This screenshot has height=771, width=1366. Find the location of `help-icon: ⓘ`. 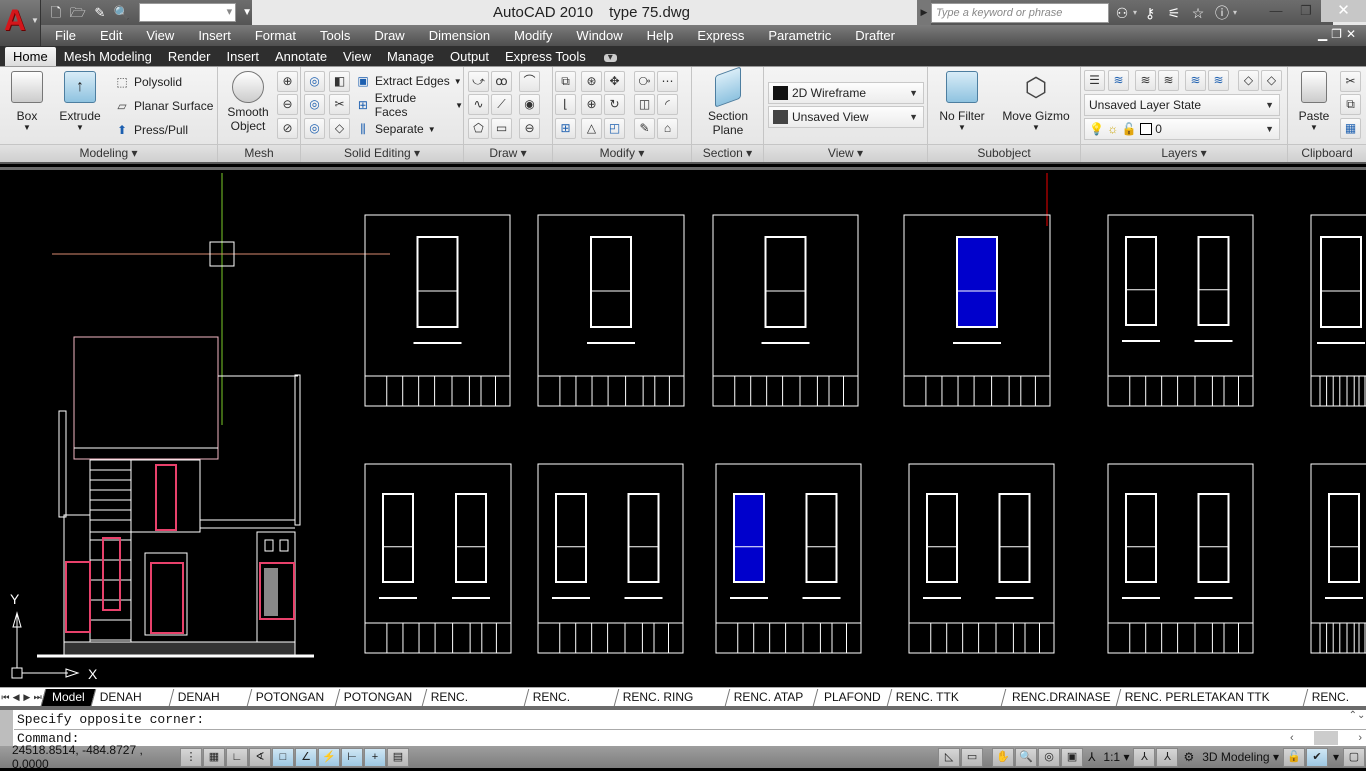

help-icon: ⓘ is located at coordinates (1222, 13).